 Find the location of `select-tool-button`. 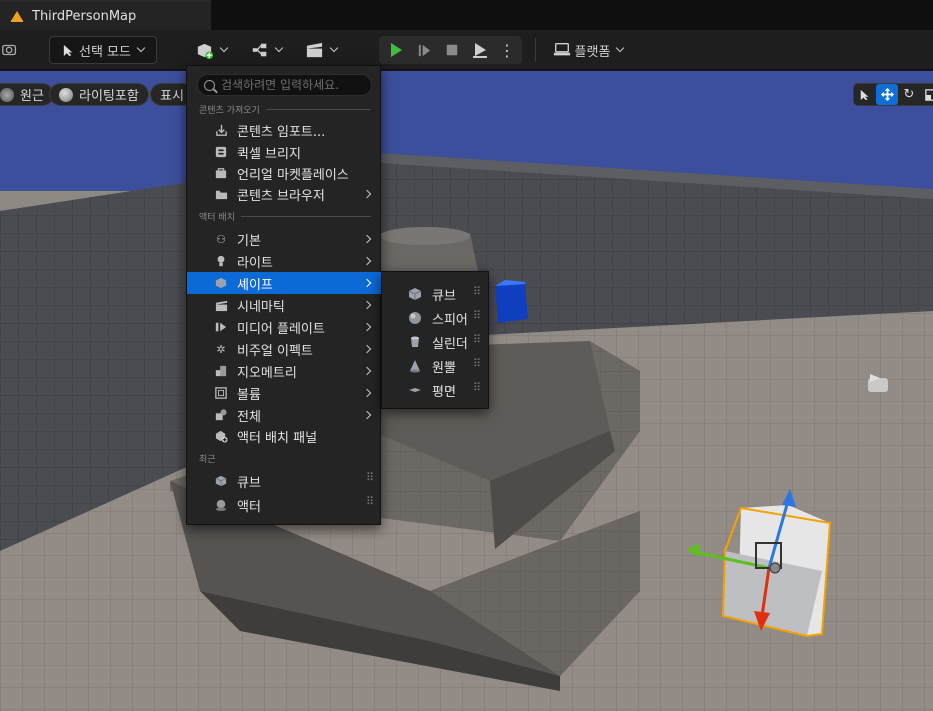

select-tool-button is located at coordinates (865, 94).